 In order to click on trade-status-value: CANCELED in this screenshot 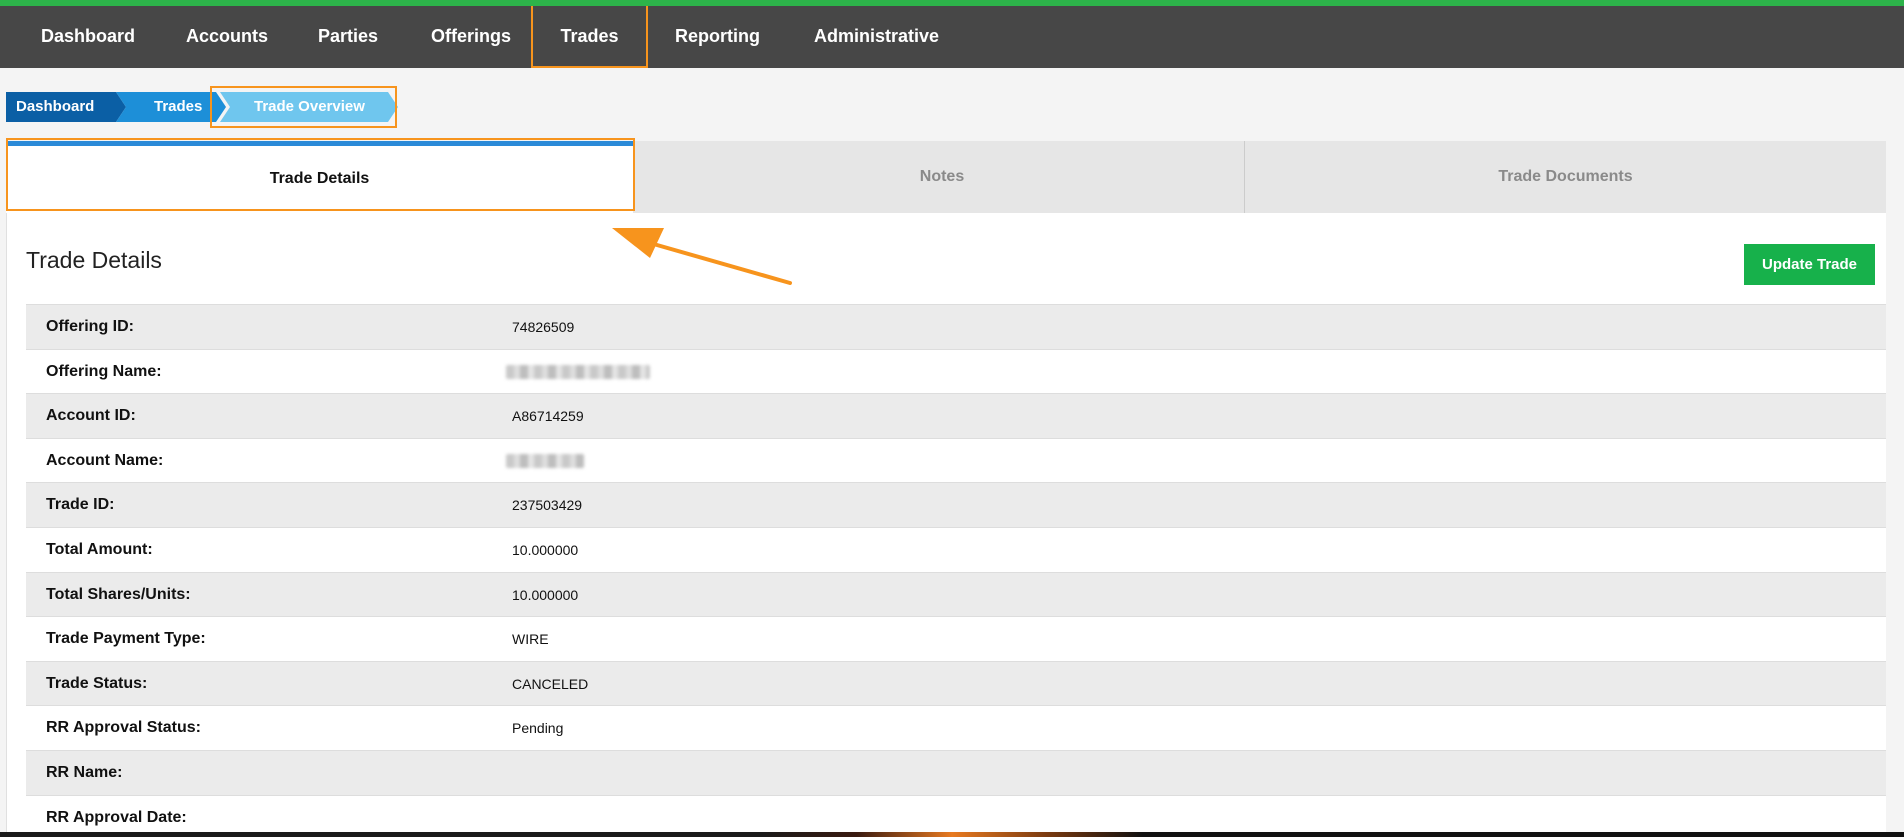, I will do `click(550, 683)`.